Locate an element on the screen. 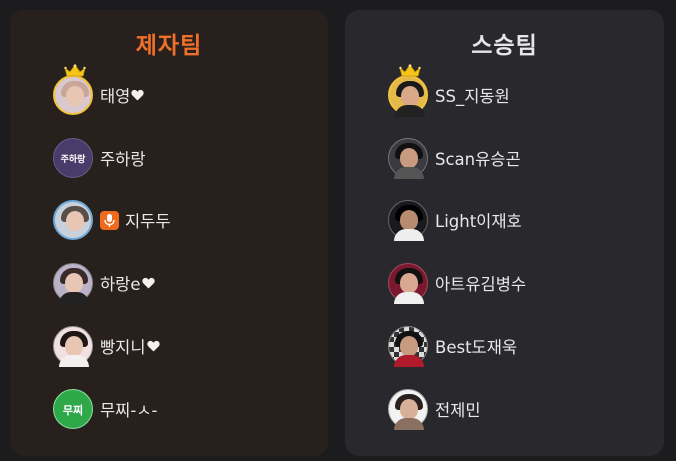 This screenshot has width=676, height=461. member-name: Best도재욱 is located at coordinates (476, 347).